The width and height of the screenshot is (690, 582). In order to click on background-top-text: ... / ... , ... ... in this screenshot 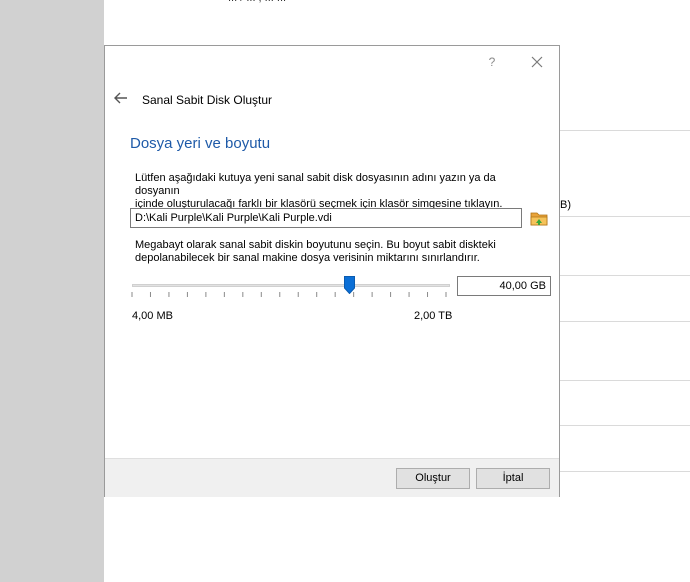, I will do `click(257, 2)`.